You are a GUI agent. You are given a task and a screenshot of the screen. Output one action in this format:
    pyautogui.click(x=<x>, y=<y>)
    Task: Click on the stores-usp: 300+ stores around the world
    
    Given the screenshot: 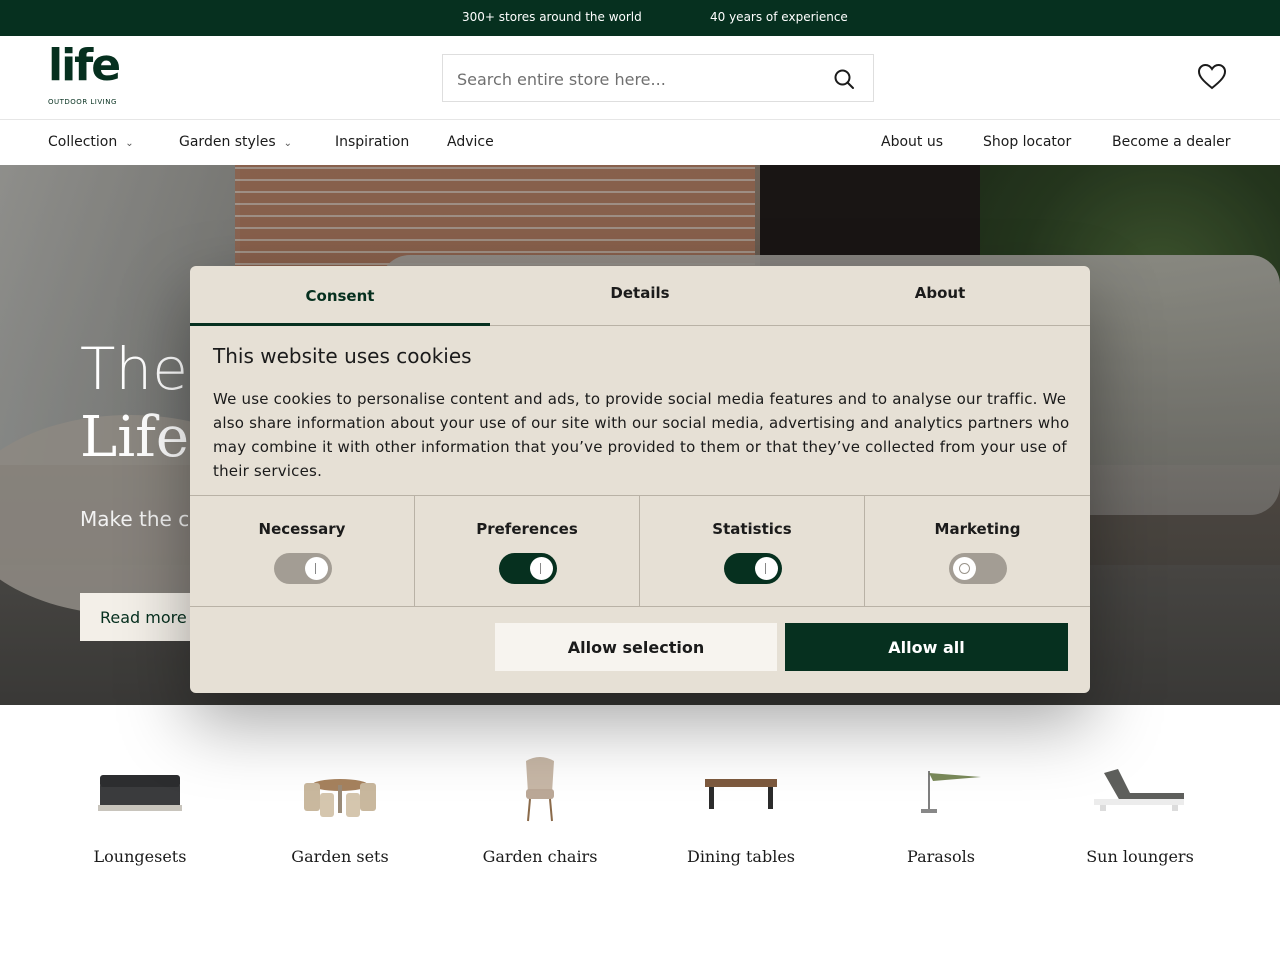 What is the action you would take?
    pyautogui.click(x=552, y=17)
    